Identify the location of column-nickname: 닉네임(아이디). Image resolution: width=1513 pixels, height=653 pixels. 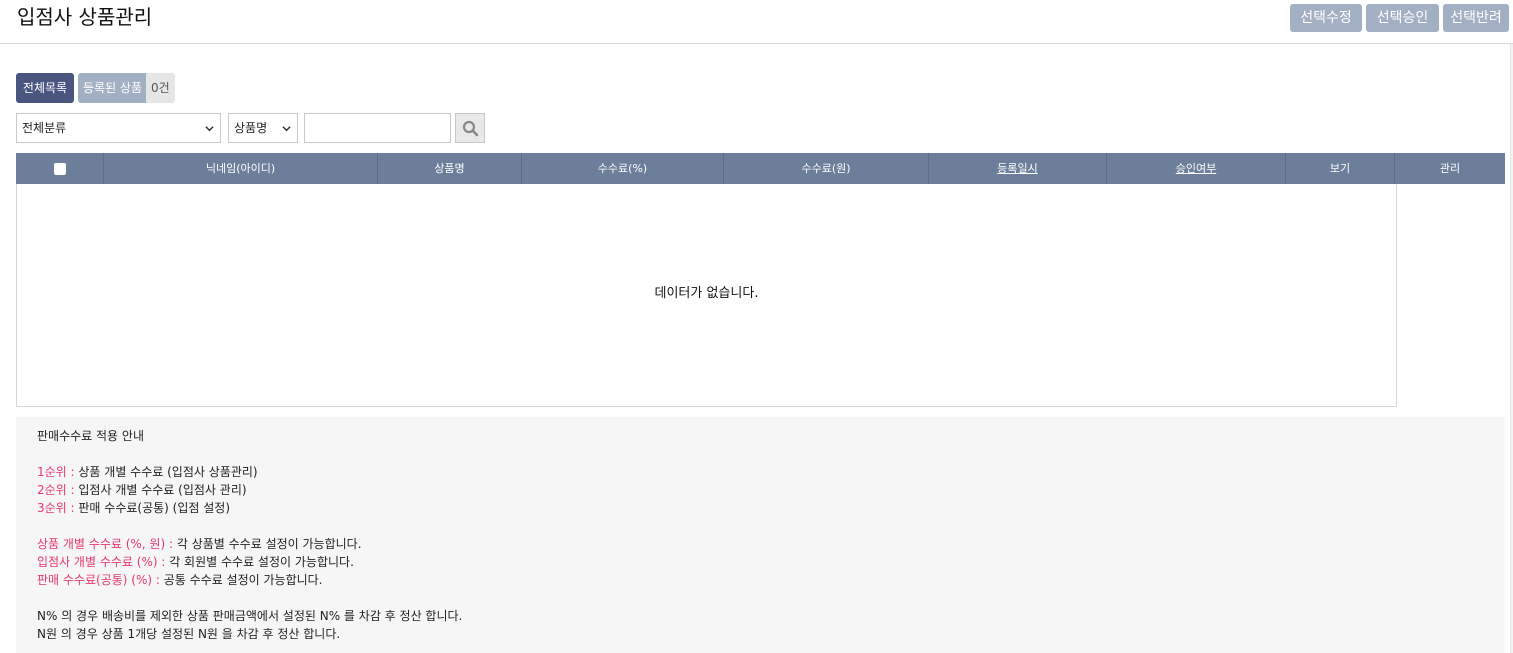
(241, 168).